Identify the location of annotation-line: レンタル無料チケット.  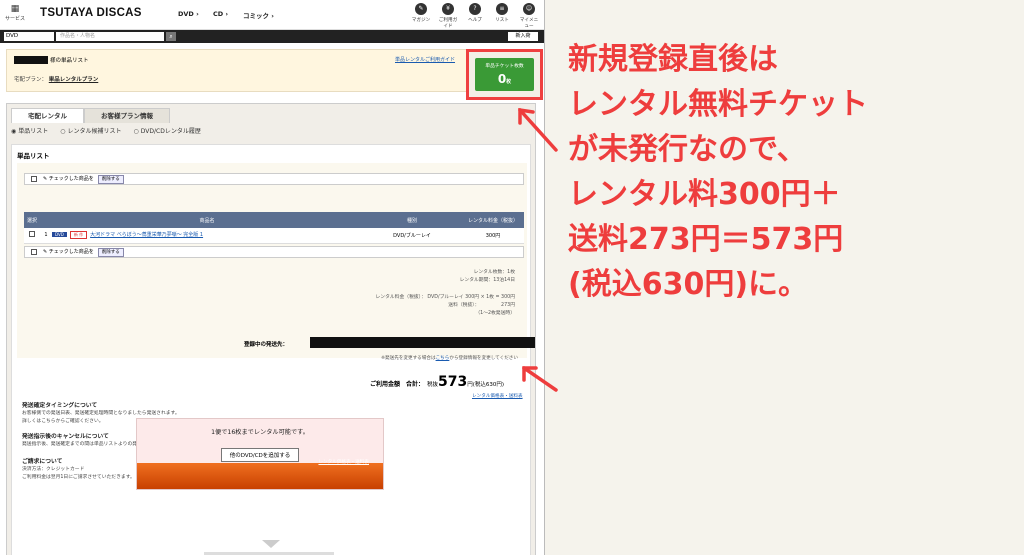
(718, 104).